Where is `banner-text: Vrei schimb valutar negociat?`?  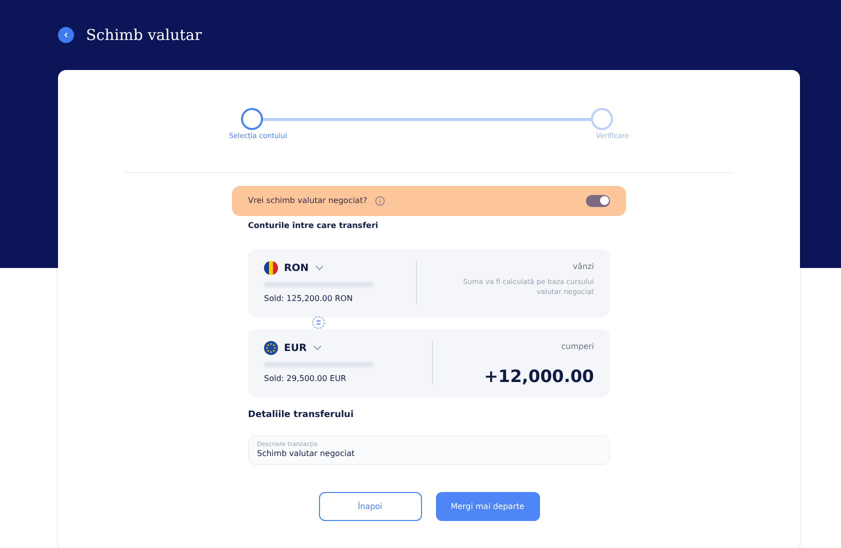
banner-text: Vrei schimb valutar negociat? is located at coordinates (308, 200).